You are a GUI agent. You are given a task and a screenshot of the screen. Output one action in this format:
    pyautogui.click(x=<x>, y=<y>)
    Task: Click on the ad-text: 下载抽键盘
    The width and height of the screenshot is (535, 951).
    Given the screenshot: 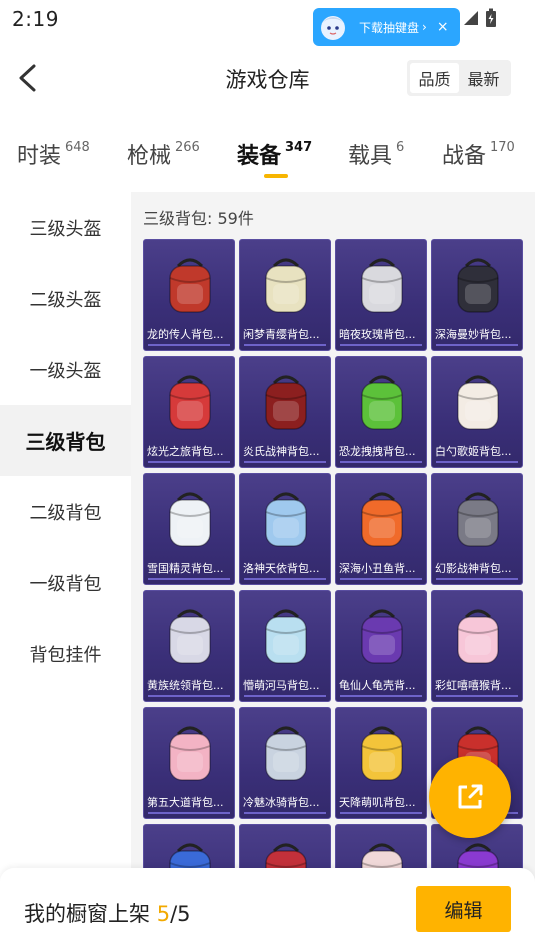 What is the action you would take?
    pyautogui.click(x=389, y=27)
    